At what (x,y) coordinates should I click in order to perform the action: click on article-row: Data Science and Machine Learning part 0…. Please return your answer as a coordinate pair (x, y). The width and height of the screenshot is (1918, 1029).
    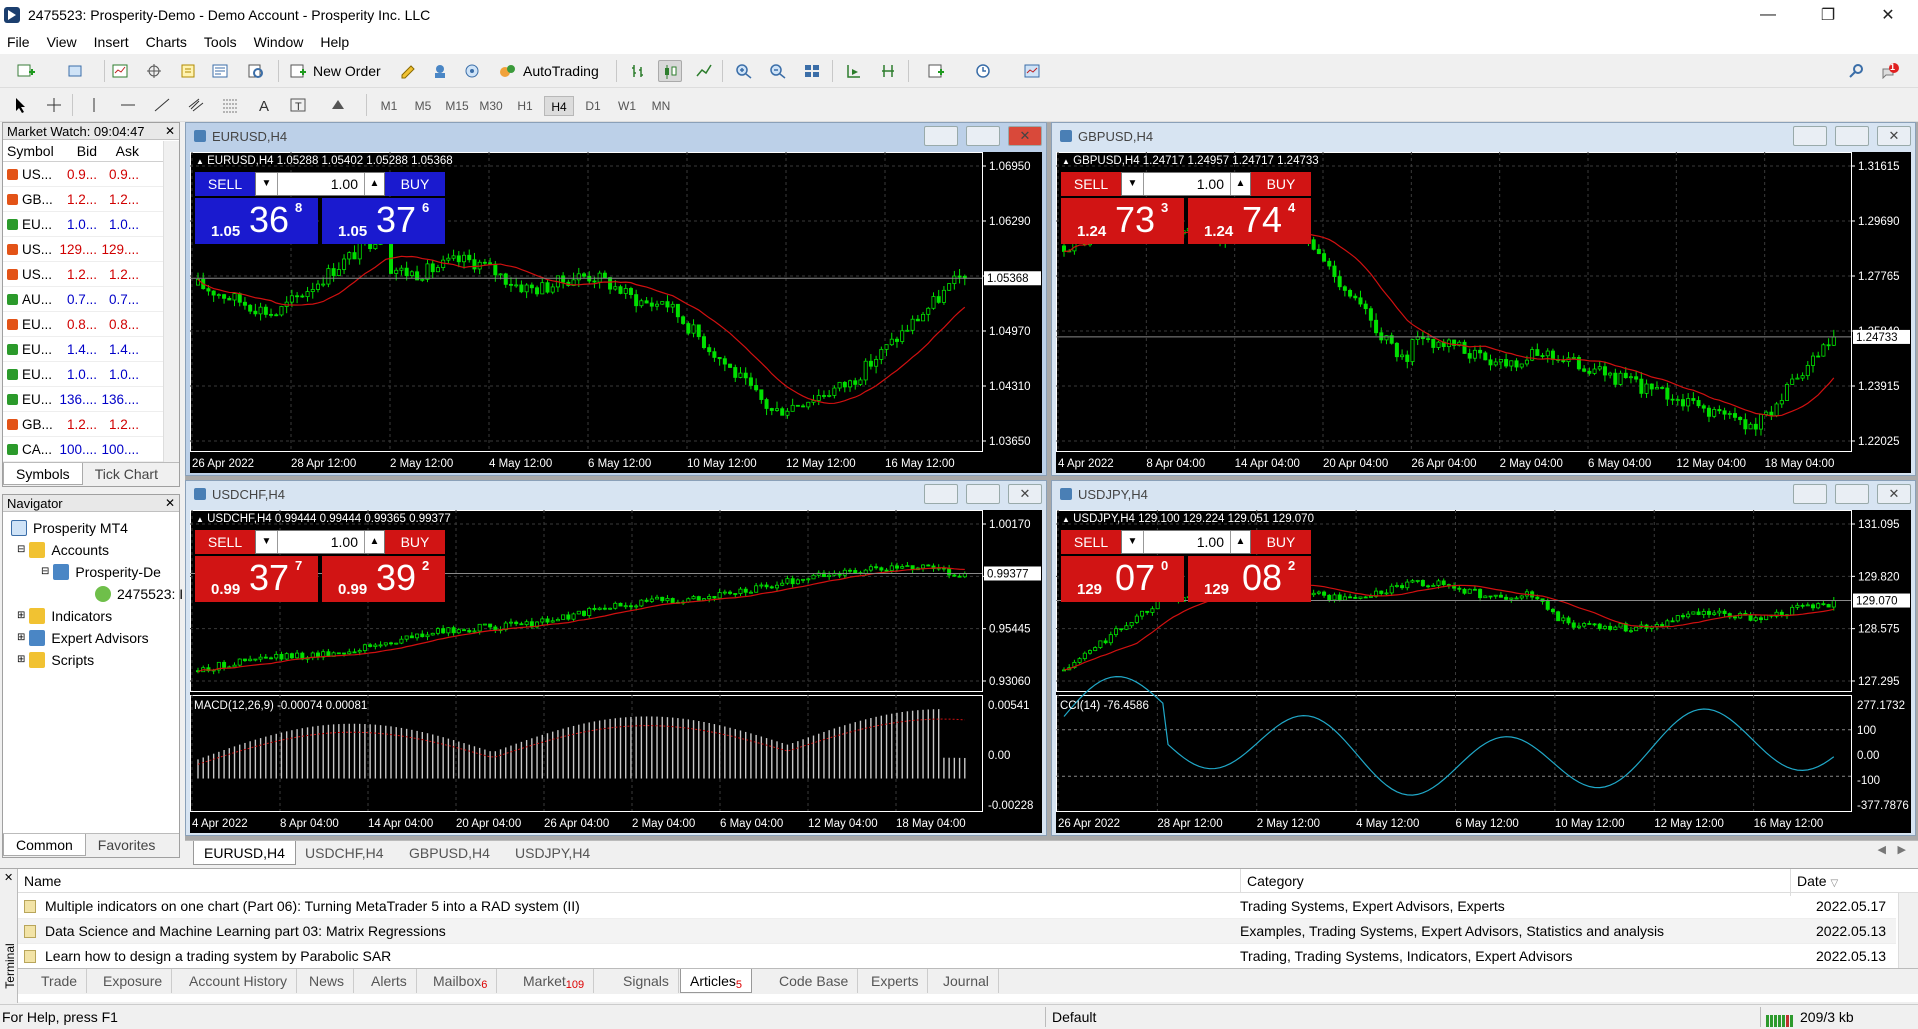
    Looking at the image, I should click on (957, 931).